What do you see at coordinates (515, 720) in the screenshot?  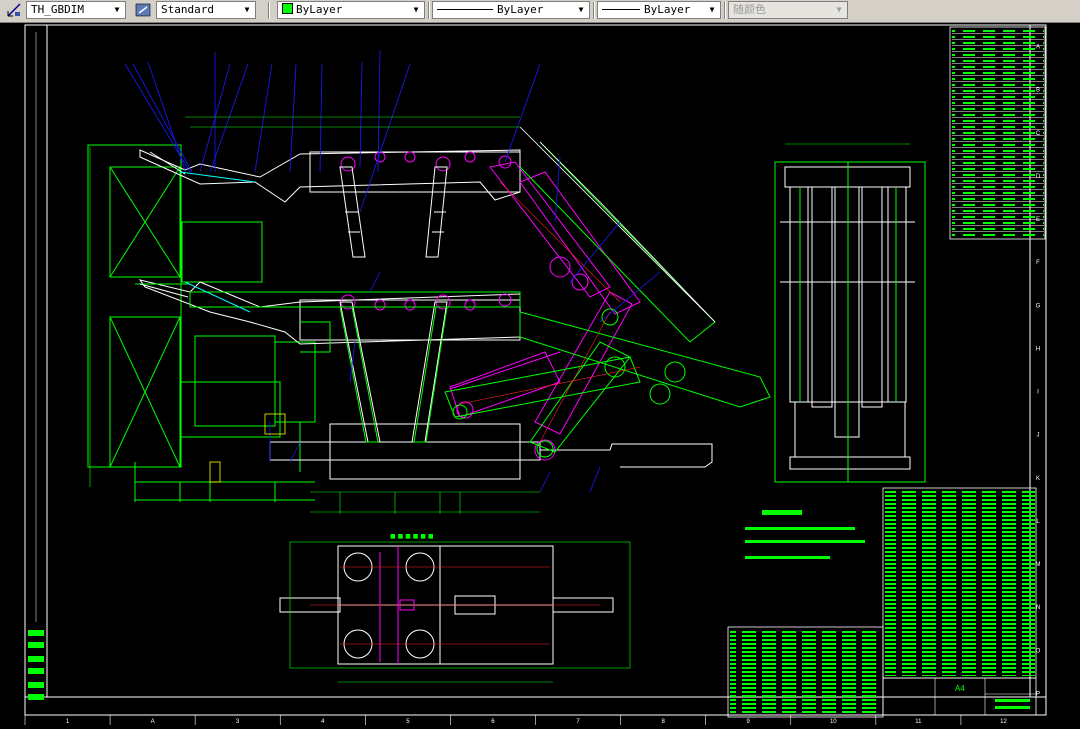 I see `bottom-grid-labels: 1 A 3 4 5 6 7 8 9 10 11 12` at bounding box center [515, 720].